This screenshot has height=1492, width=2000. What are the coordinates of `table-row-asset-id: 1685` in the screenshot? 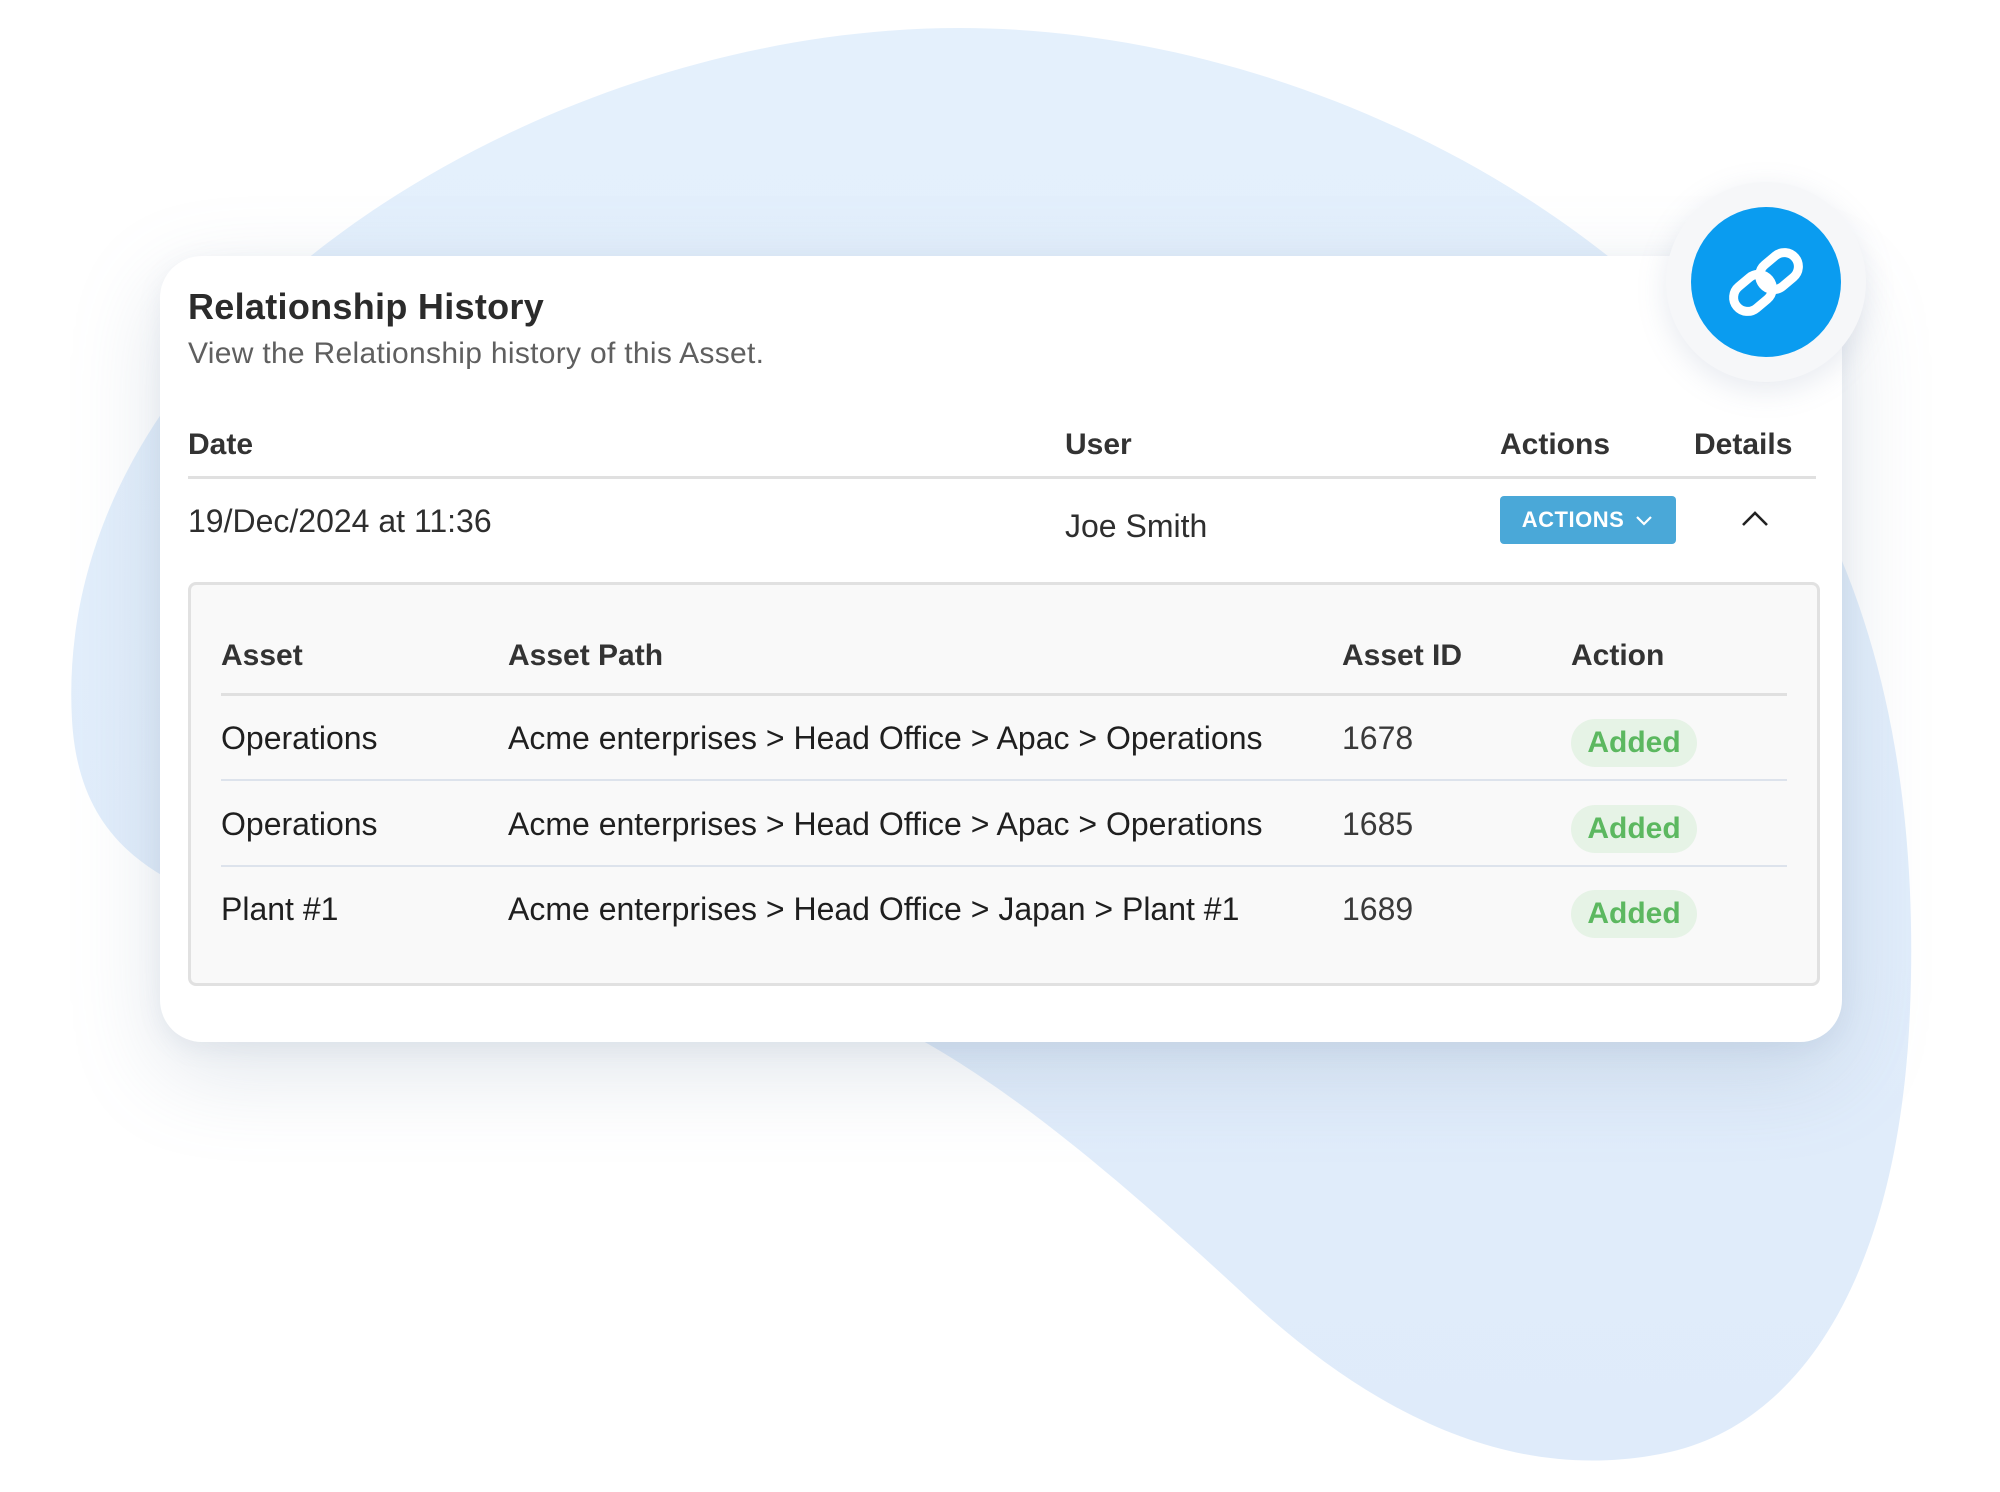 It's located at (1378, 824).